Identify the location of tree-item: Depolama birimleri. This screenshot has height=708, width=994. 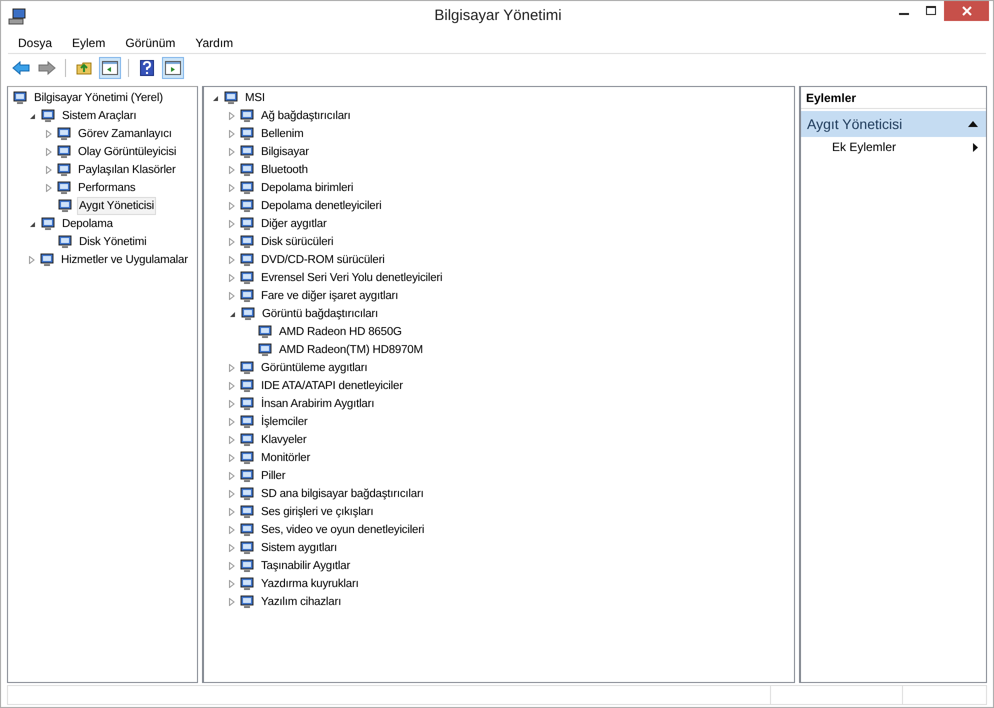
(307, 188).